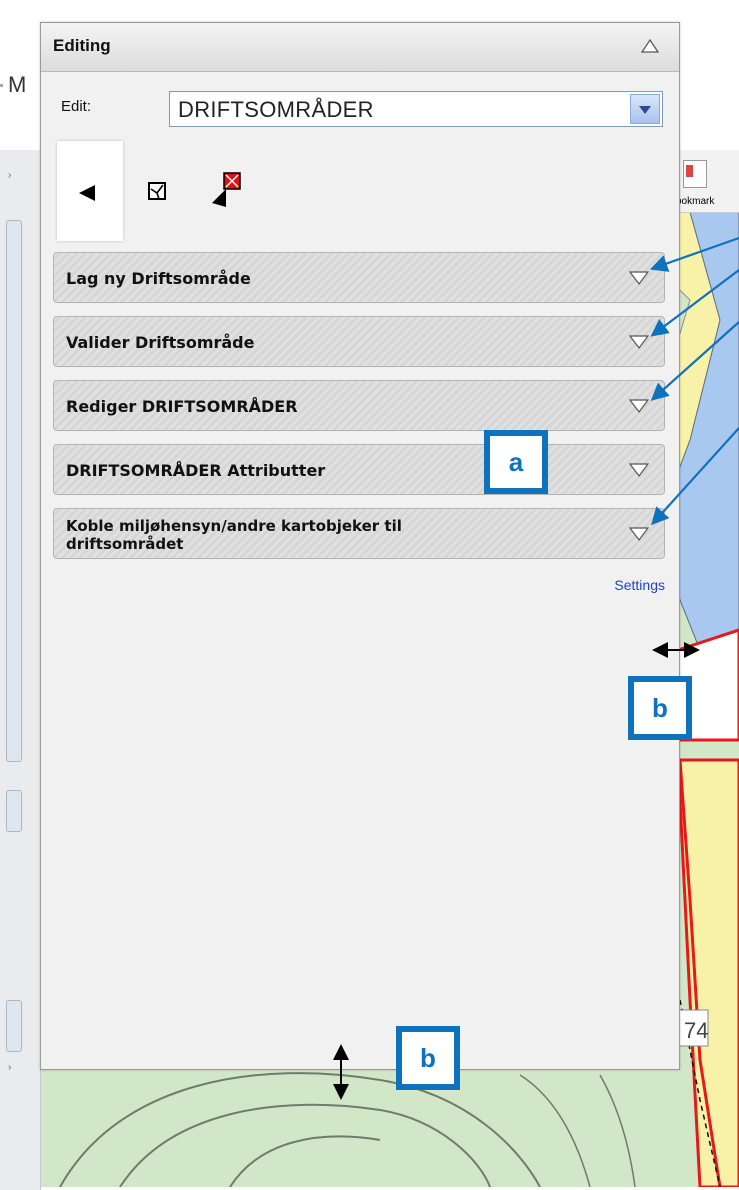 The width and height of the screenshot is (739, 1190). I want to click on annotation-box-b-bottom: b, so click(428, 1058).